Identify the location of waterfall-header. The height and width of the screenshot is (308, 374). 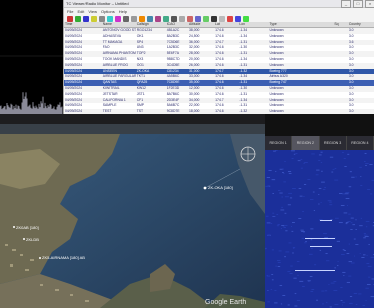
(319, 125).